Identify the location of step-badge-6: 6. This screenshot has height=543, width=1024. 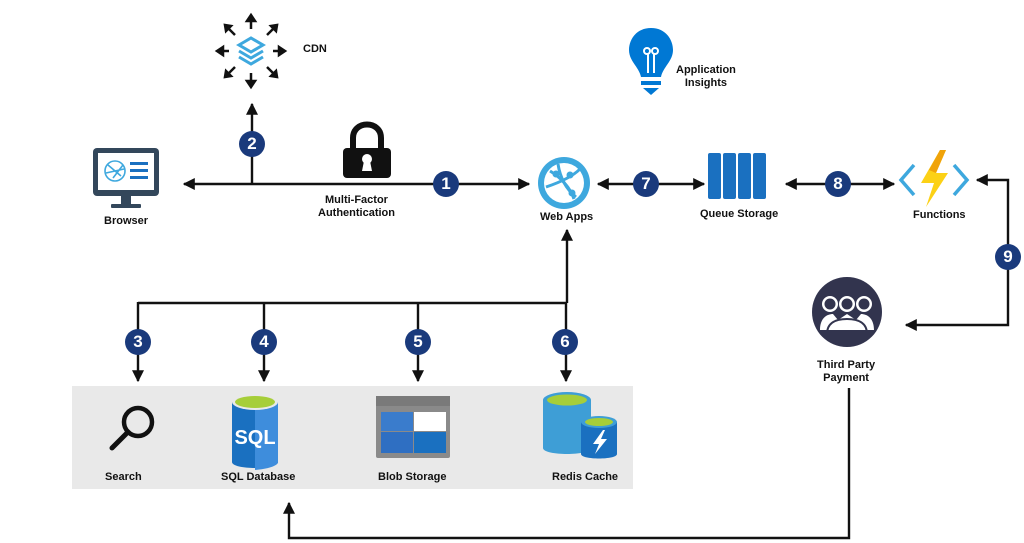
(565, 342).